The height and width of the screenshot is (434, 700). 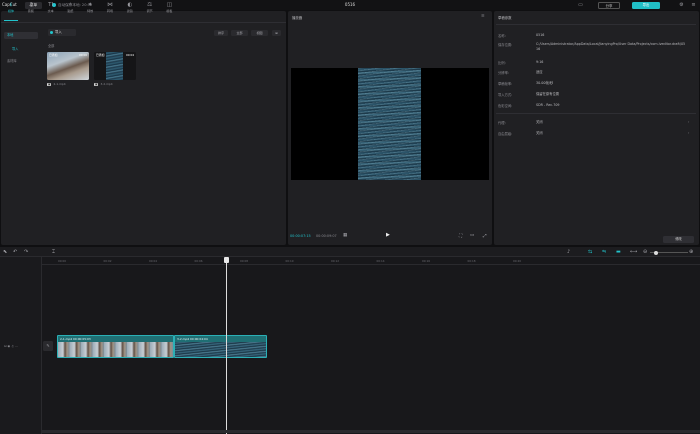 What do you see at coordinates (681, 5) in the screenshot?
I see `settings-icon: ⚙` at bounding box center [681, 5].